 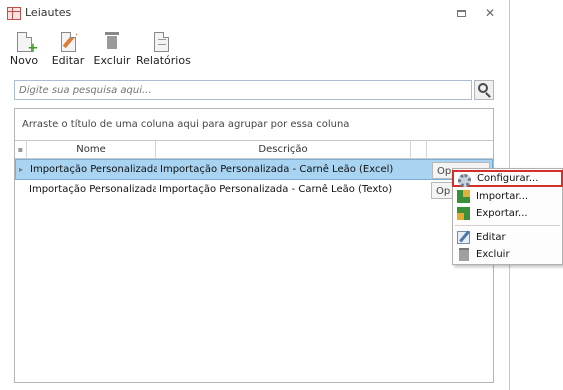 What do you see at coordinates (14, 13) in the screenshot?
I see `table-icon` at bounding box center [14, 13].